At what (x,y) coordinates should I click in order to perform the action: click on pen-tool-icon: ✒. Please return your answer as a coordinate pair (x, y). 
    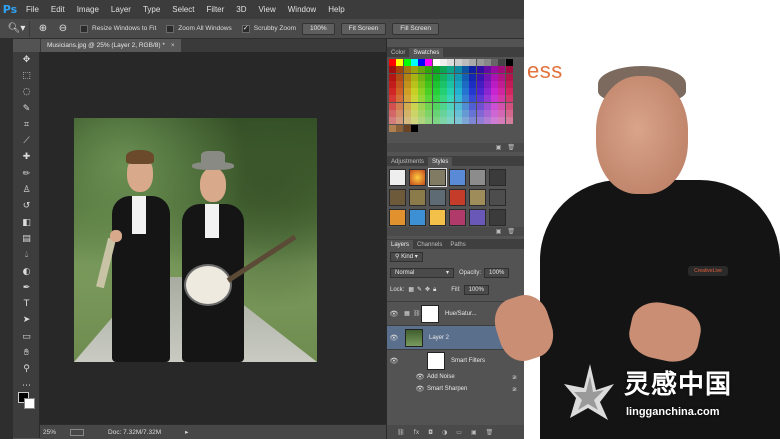
    Looking at the image, I should click on (26, 288).